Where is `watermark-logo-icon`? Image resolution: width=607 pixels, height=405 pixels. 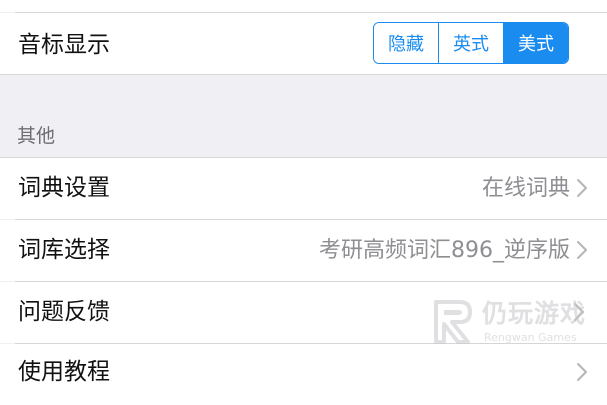
watermark-logo-icon is located at coordinates (453, 322).